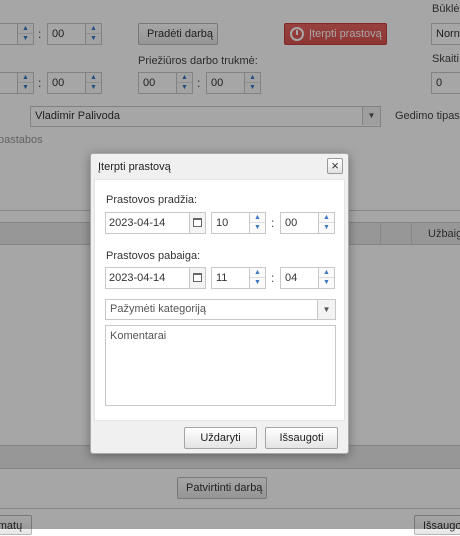 The height and width of the screenshot is (536, 460). Describe the element at coordinates (77, 116) in the screenshot. I see `operator-value: Vladimir Palivoda` at that location.